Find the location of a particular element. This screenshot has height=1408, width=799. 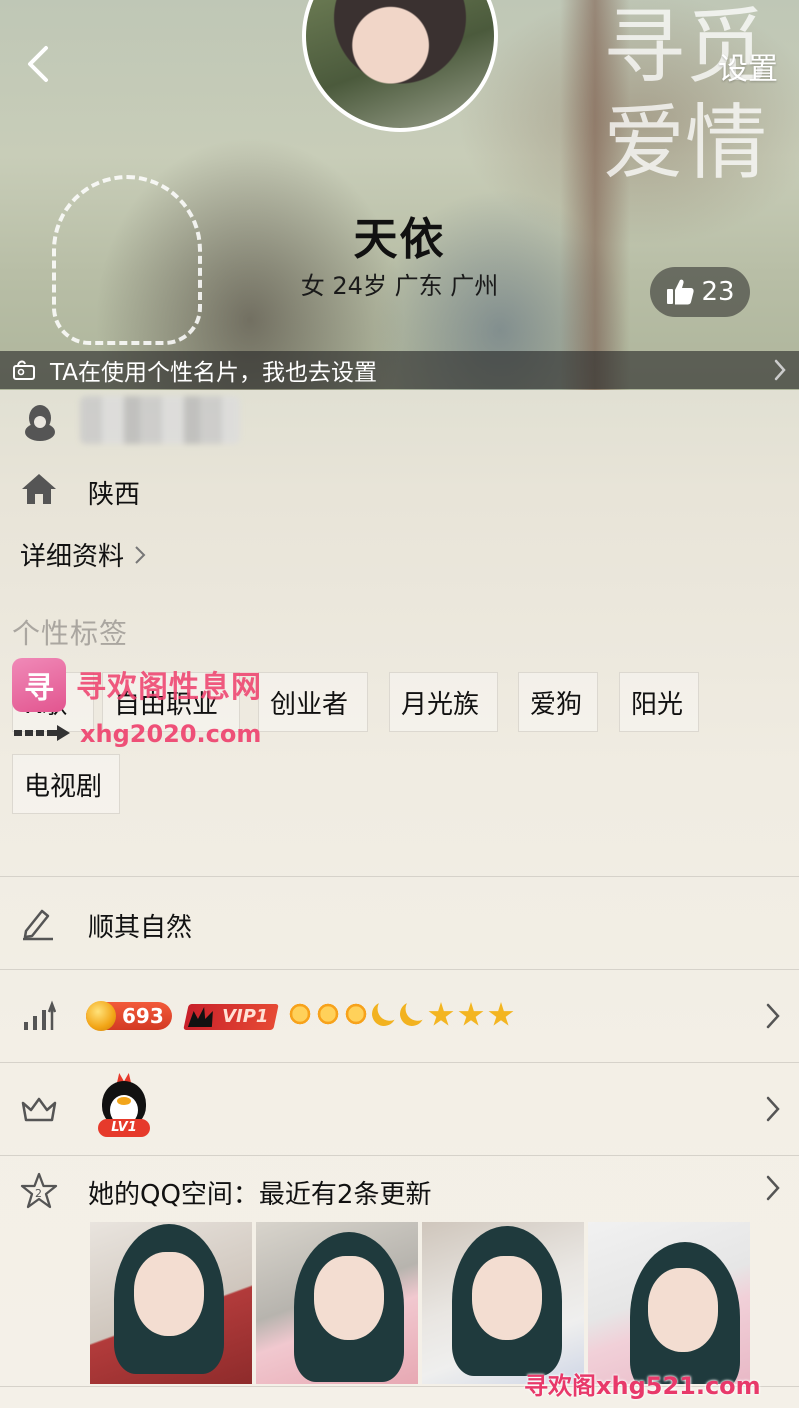

qq-number-blurred is located at coordinates (160, 420).